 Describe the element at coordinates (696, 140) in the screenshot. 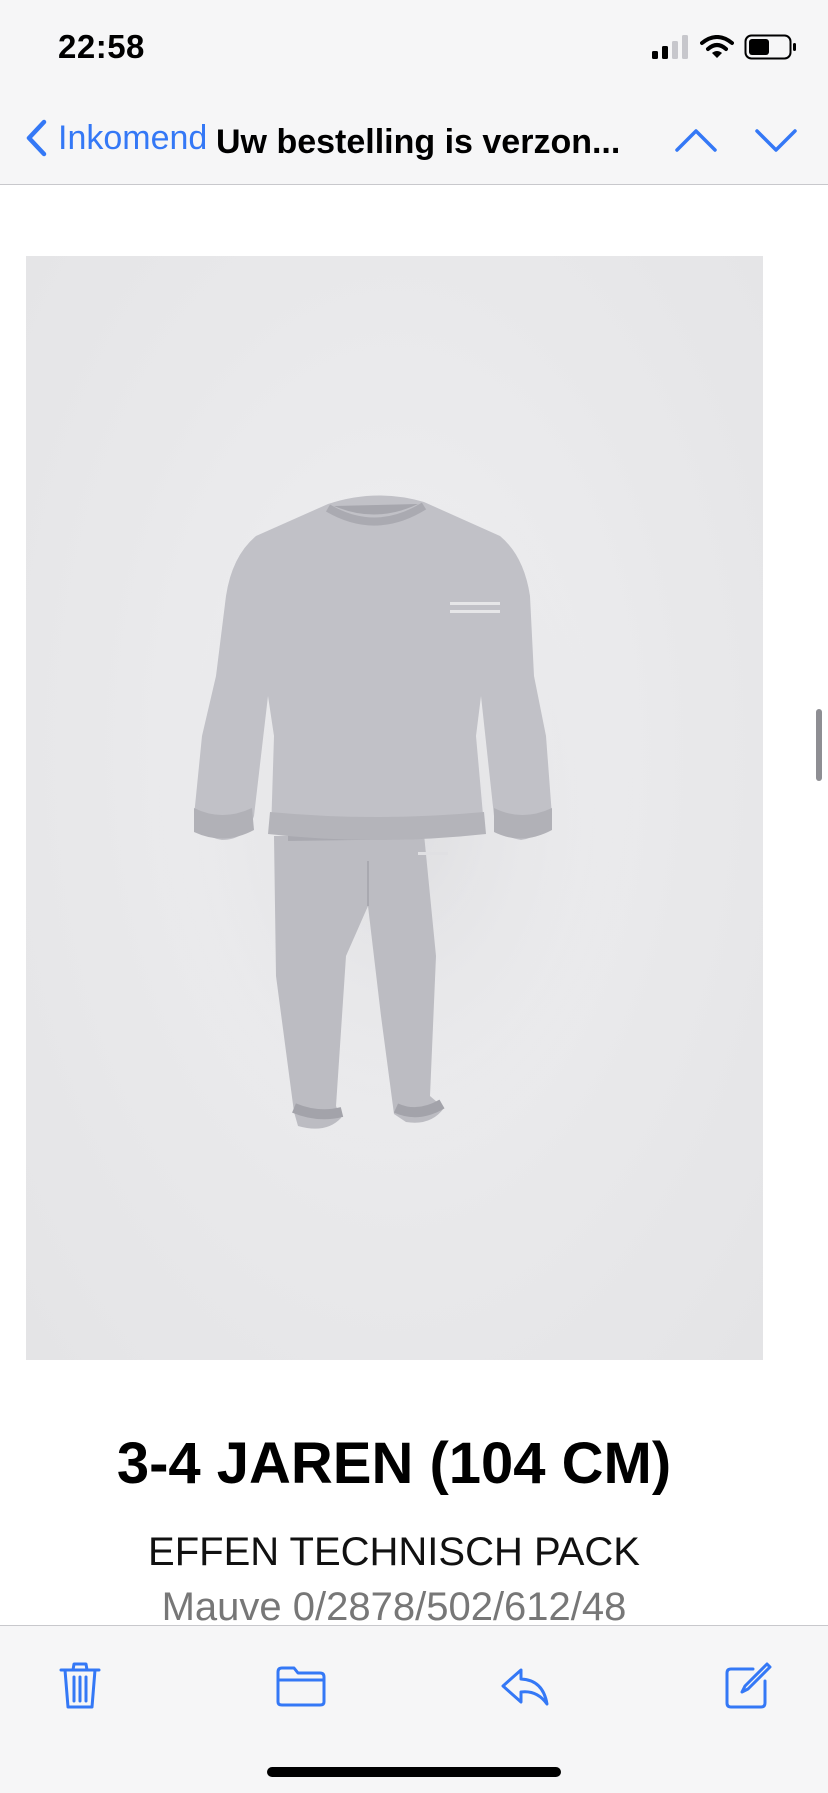

I see `chevron-up-icon` at that location.